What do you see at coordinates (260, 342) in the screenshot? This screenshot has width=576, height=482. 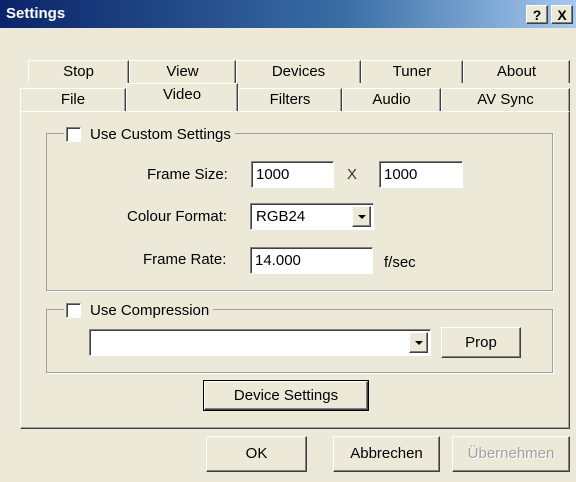 I see `codec-select` at bounding box center [260, 342].